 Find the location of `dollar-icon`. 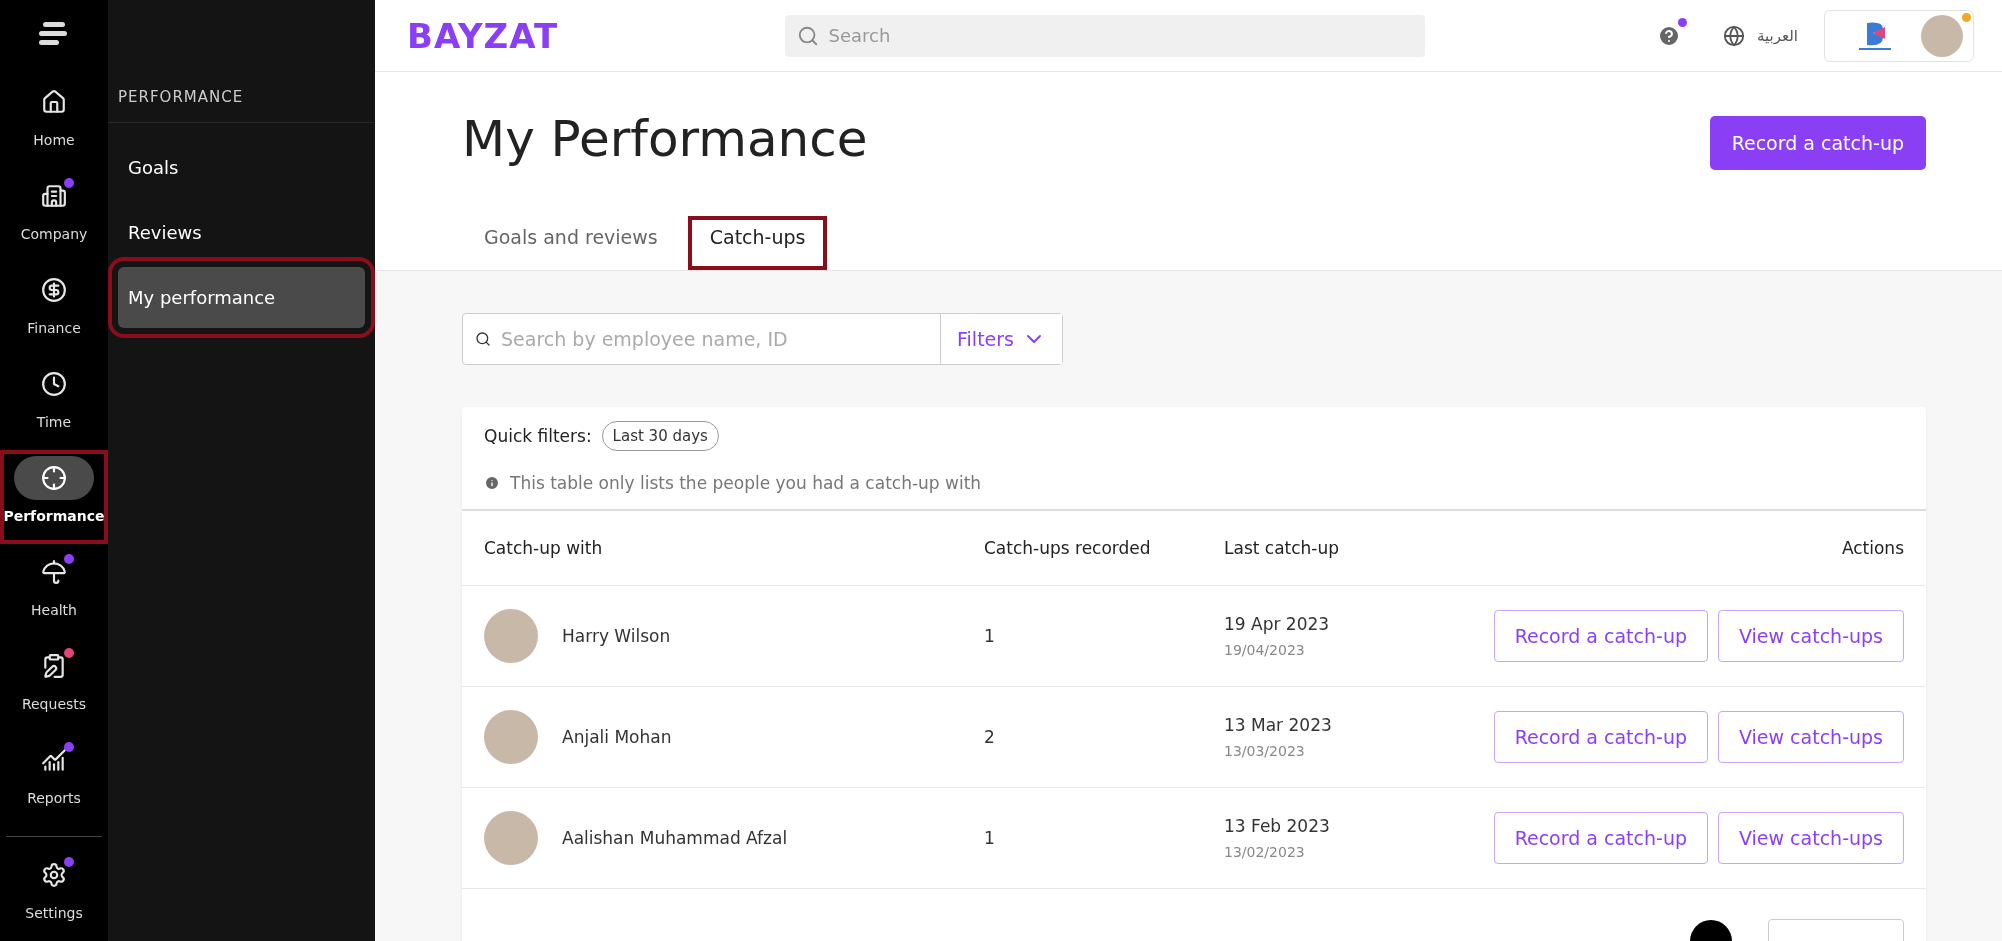

dollar-icon is located at coordinates (54, 290).